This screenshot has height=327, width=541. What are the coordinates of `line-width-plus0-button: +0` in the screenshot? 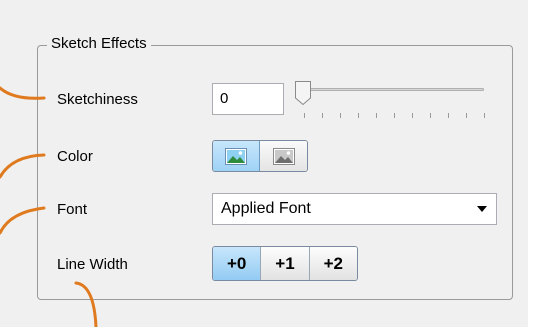 It's located at (237, 263).